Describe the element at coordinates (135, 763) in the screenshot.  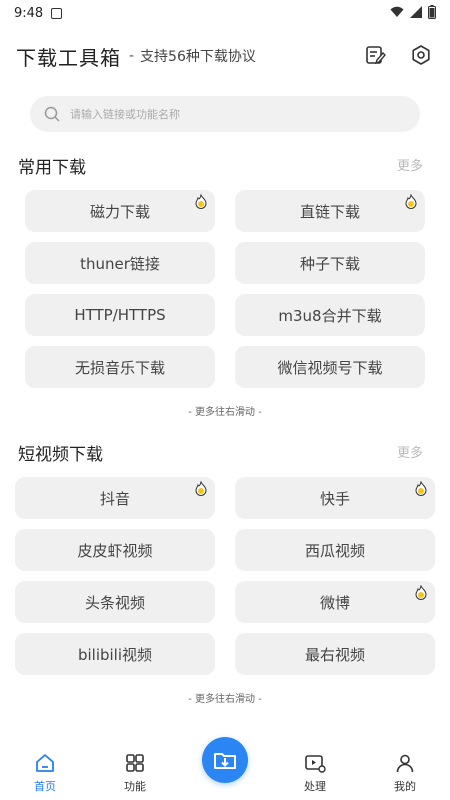
I see `grid-icon` at that location.